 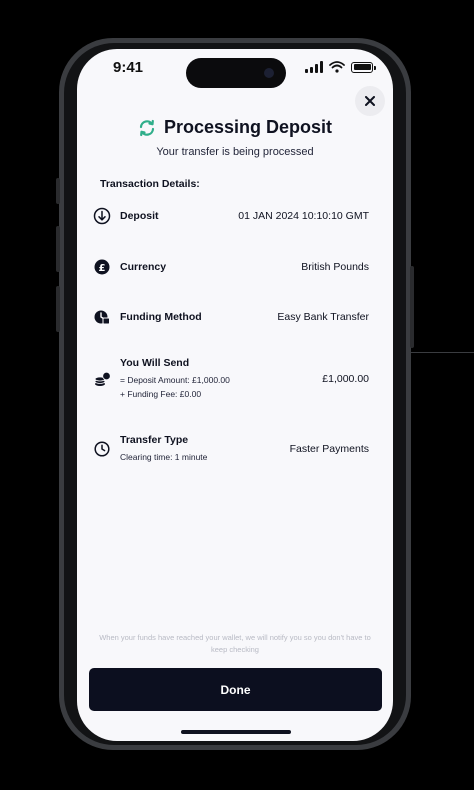 I want to click on wifi-icon, so click(x=337, y=67).